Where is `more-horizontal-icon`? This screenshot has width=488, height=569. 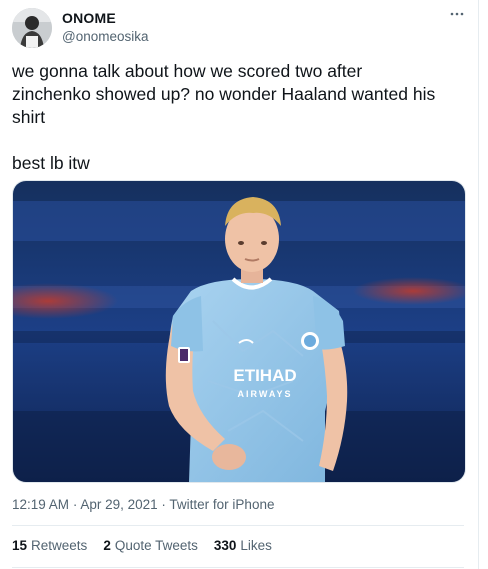 more-horizontal-icon is located at coordinates (457, 14).